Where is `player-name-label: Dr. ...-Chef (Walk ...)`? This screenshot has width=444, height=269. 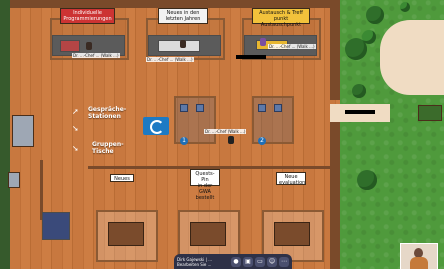
player-name-label: Dr. ...-Chef (Walk ...) is located at coordinates (225, 131).